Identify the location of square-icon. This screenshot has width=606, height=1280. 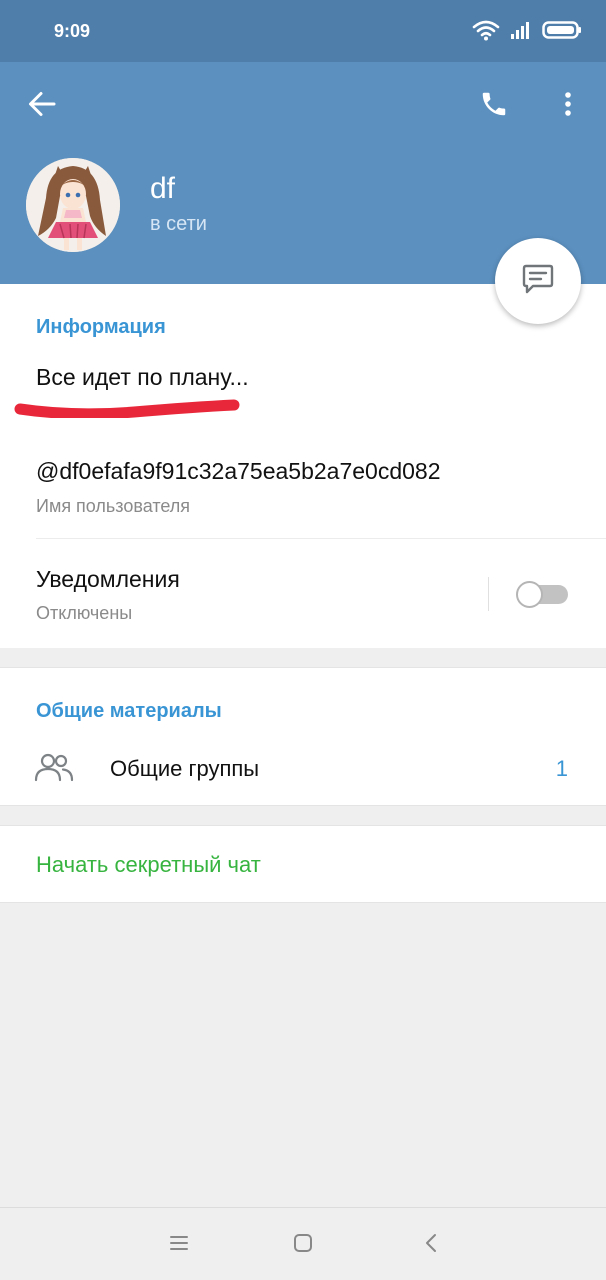
(303, 1245).